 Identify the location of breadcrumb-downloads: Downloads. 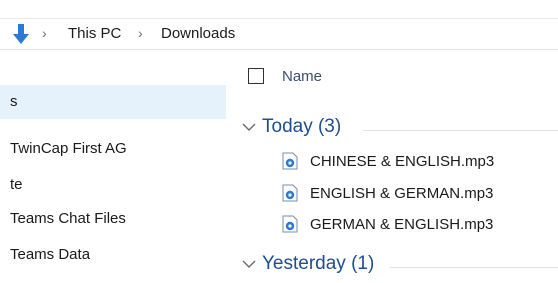
(198, 33).